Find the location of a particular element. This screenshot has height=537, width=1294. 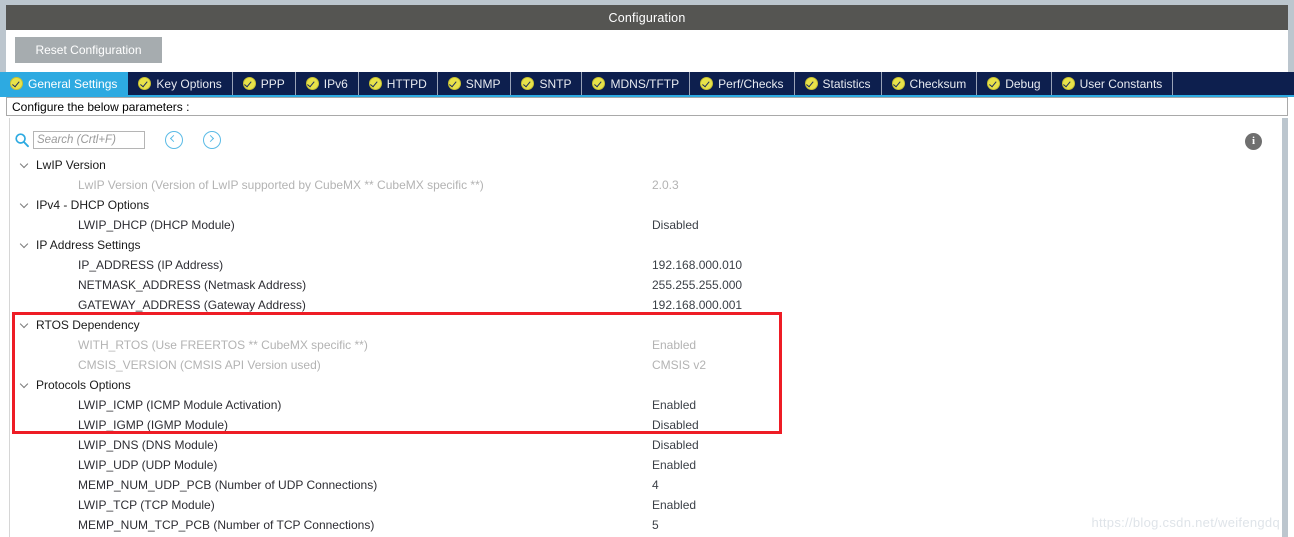

search-input is located at coordinates (89, 140).